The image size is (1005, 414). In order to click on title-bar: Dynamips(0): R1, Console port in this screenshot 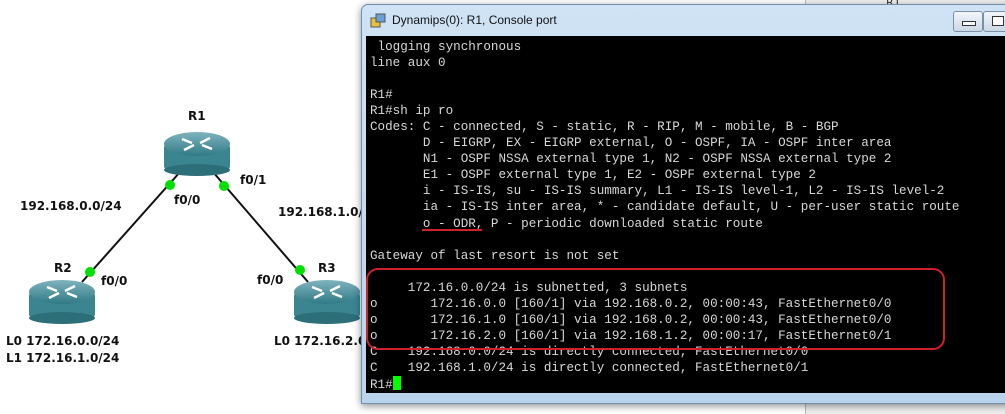, I will do `click(683, 20)`.